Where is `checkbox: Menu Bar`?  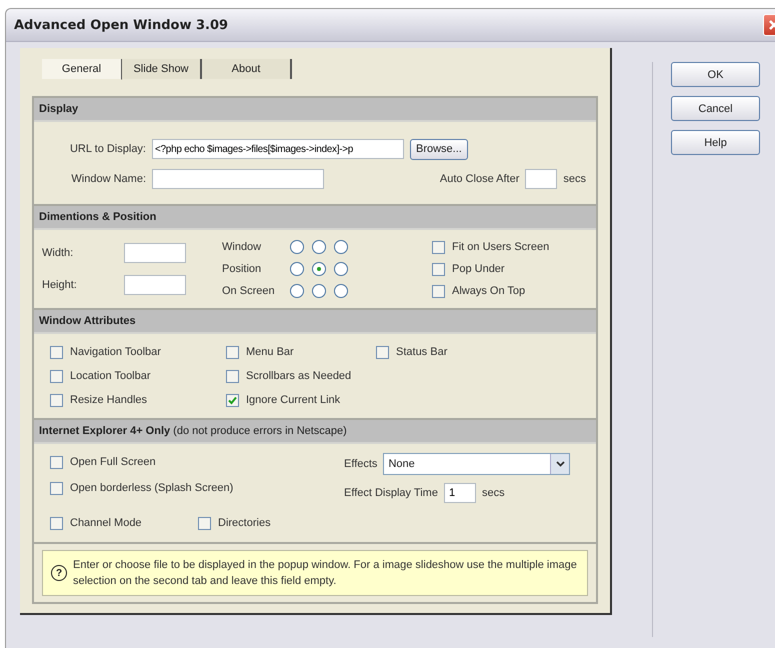 checkbox: Menu Bar is located at coordinates (260, 352).